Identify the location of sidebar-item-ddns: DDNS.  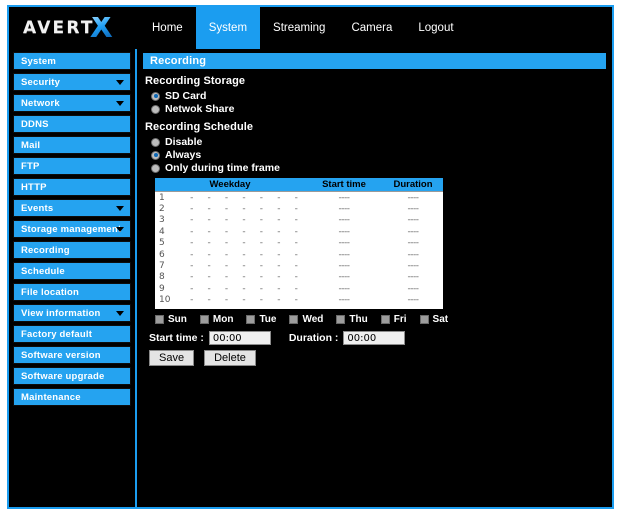
(72, 124).